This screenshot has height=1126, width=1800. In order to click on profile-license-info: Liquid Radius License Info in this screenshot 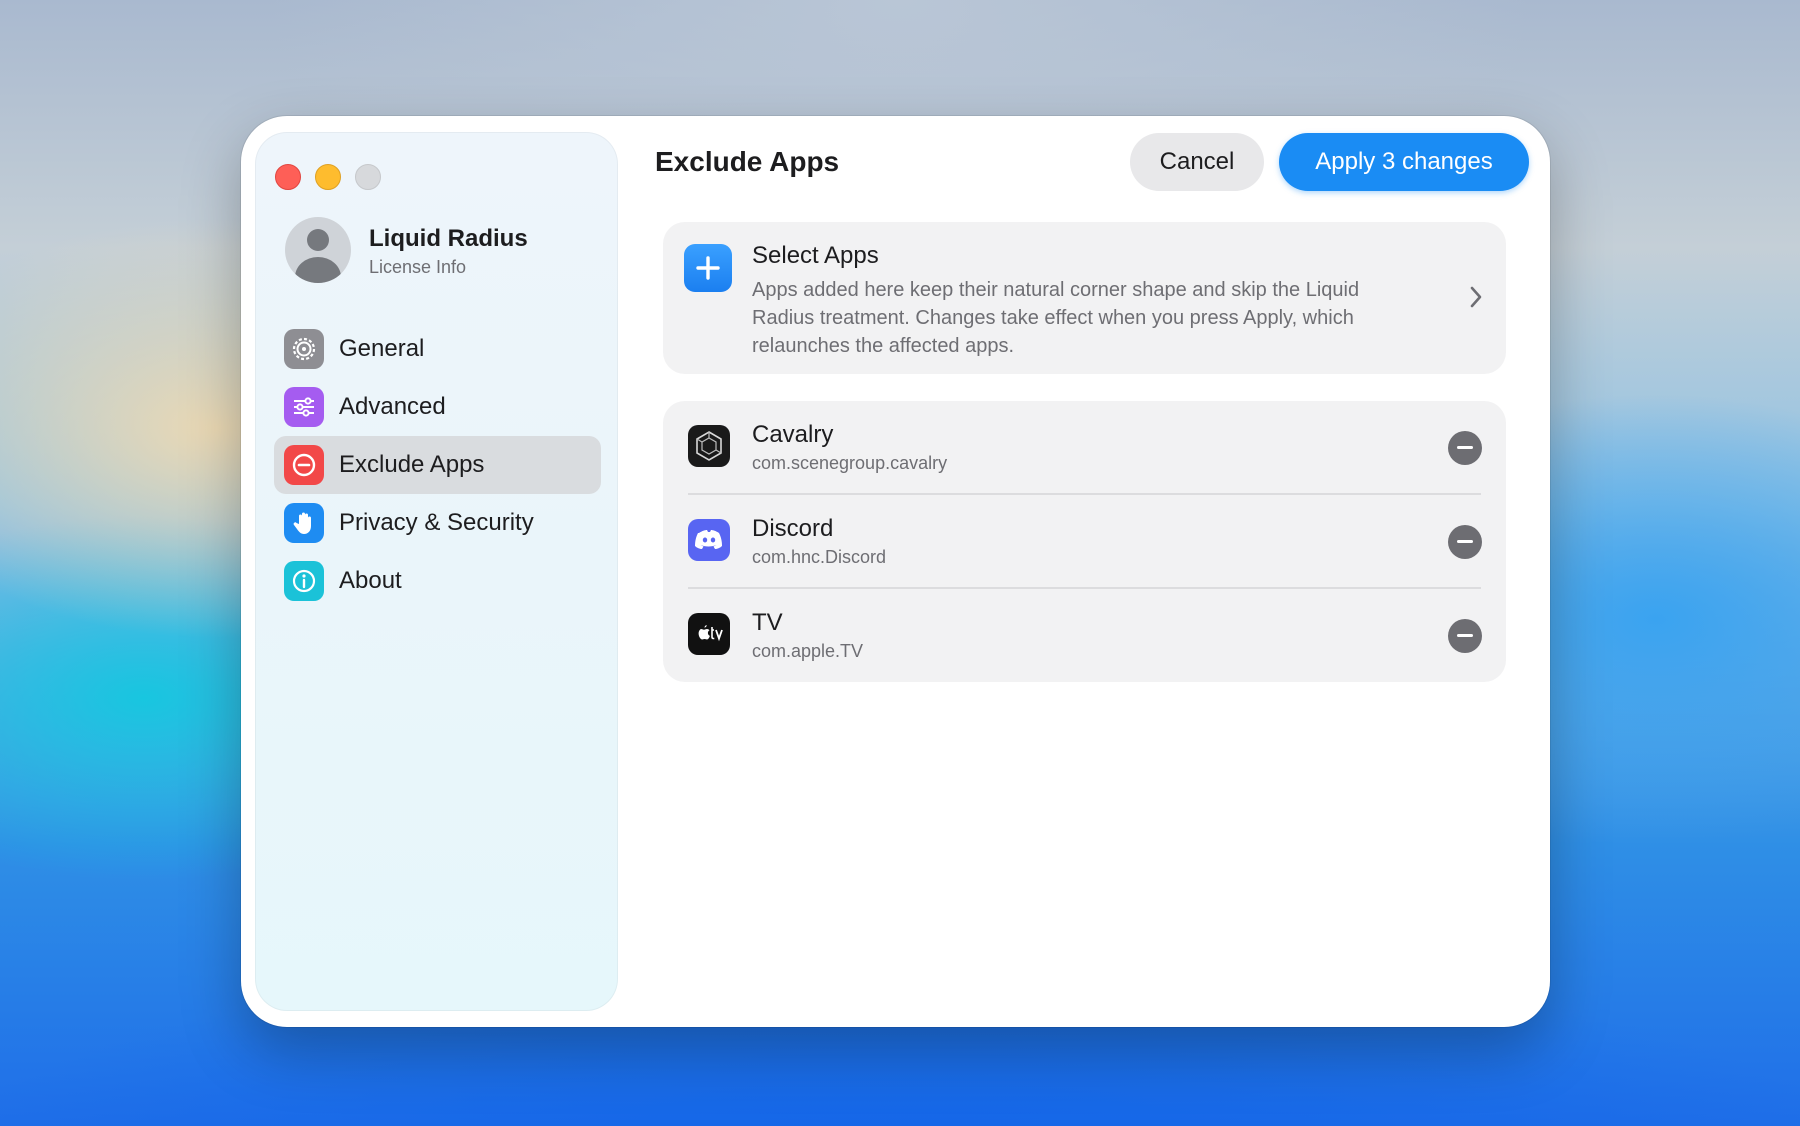, I will do `click(445, 250)`.